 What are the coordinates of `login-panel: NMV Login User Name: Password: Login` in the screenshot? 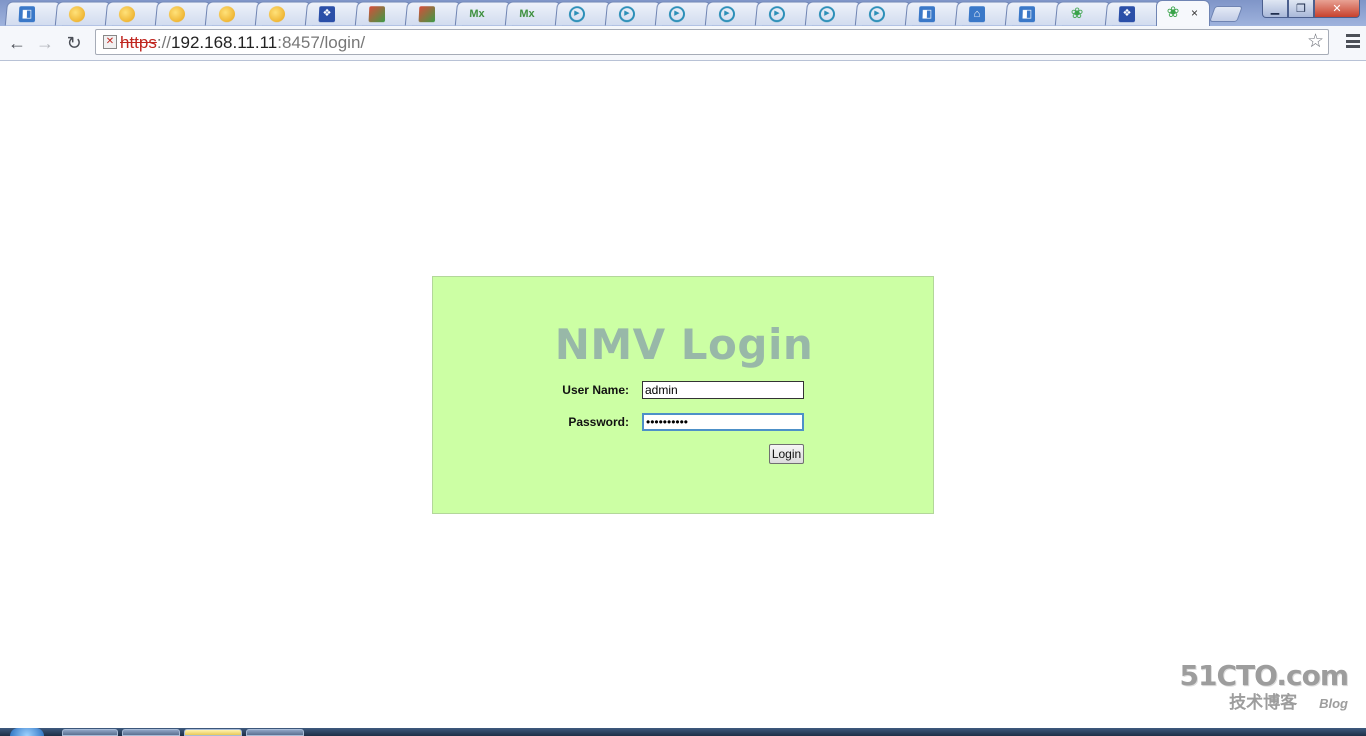 It's located at (683, 395).